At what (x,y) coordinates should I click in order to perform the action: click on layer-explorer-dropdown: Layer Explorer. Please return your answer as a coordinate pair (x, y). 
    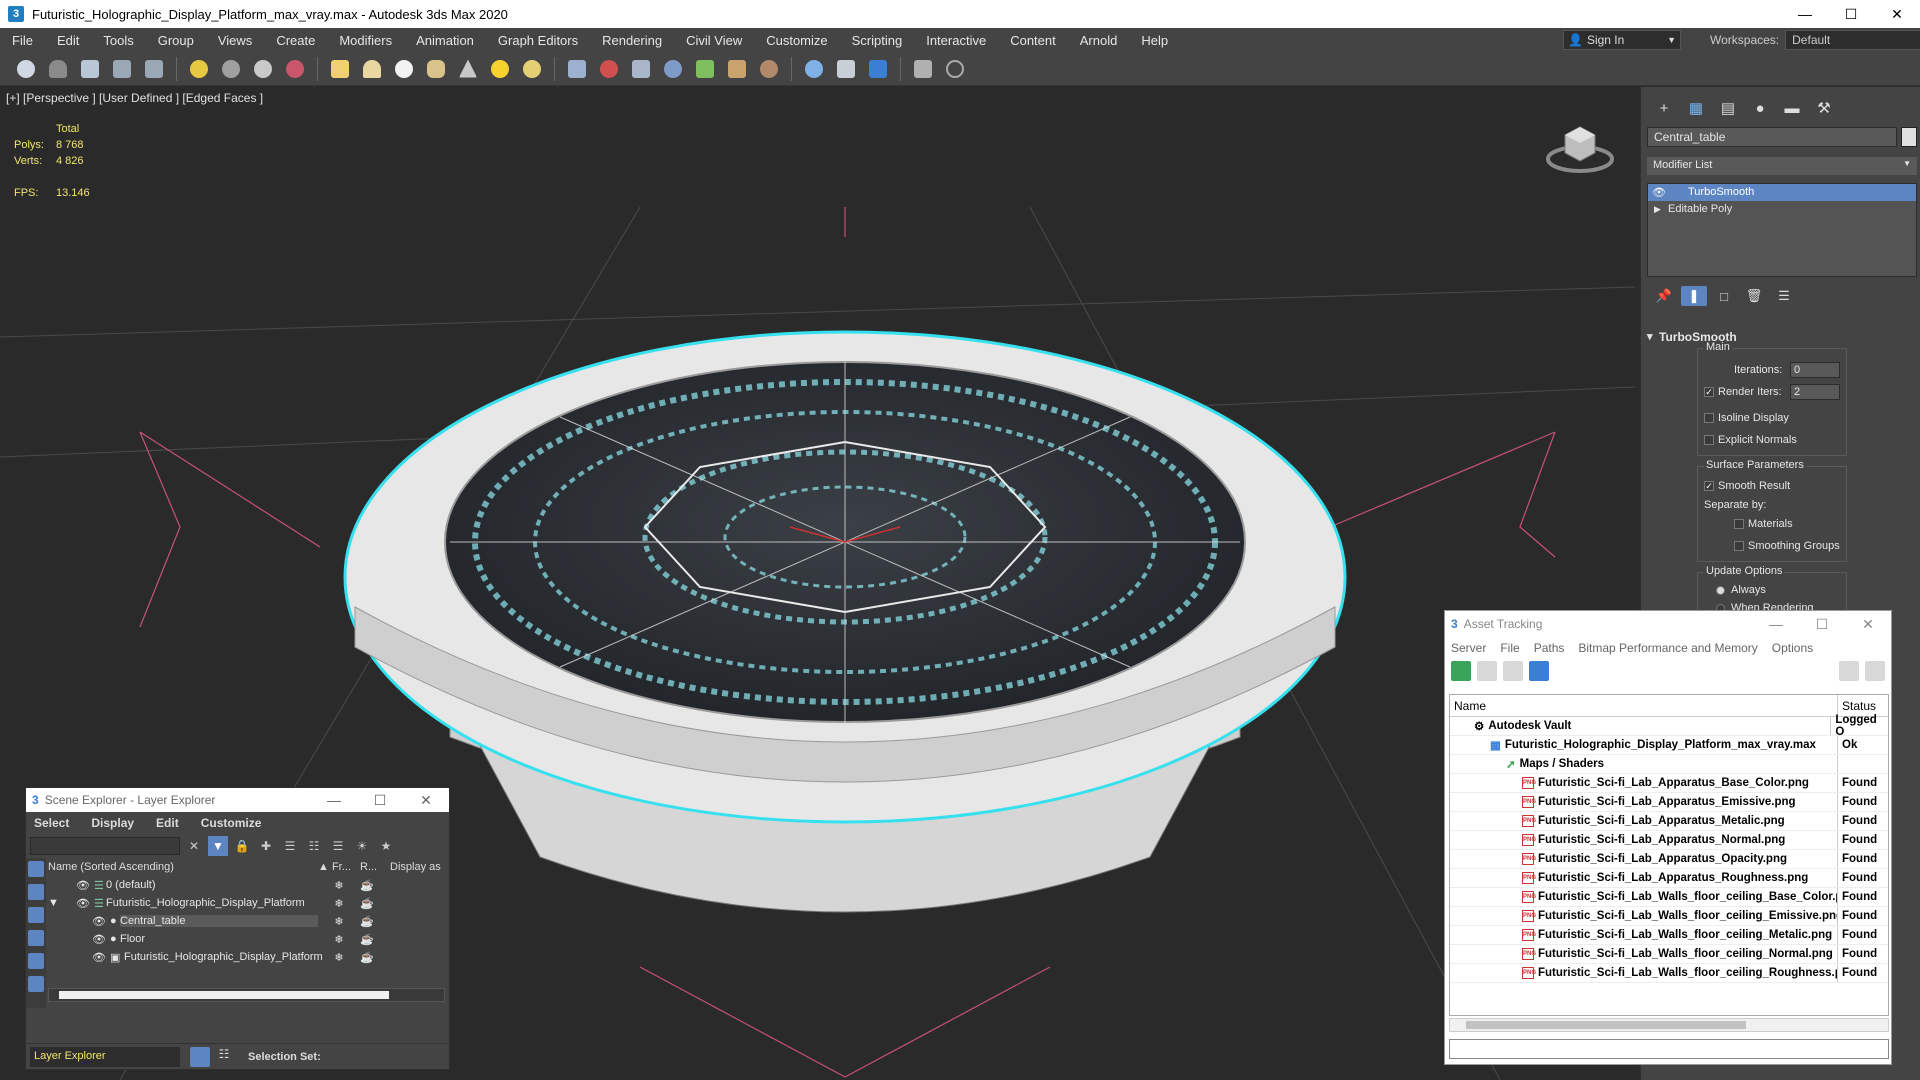
    Looking at the image, I should click on (105, 1056).